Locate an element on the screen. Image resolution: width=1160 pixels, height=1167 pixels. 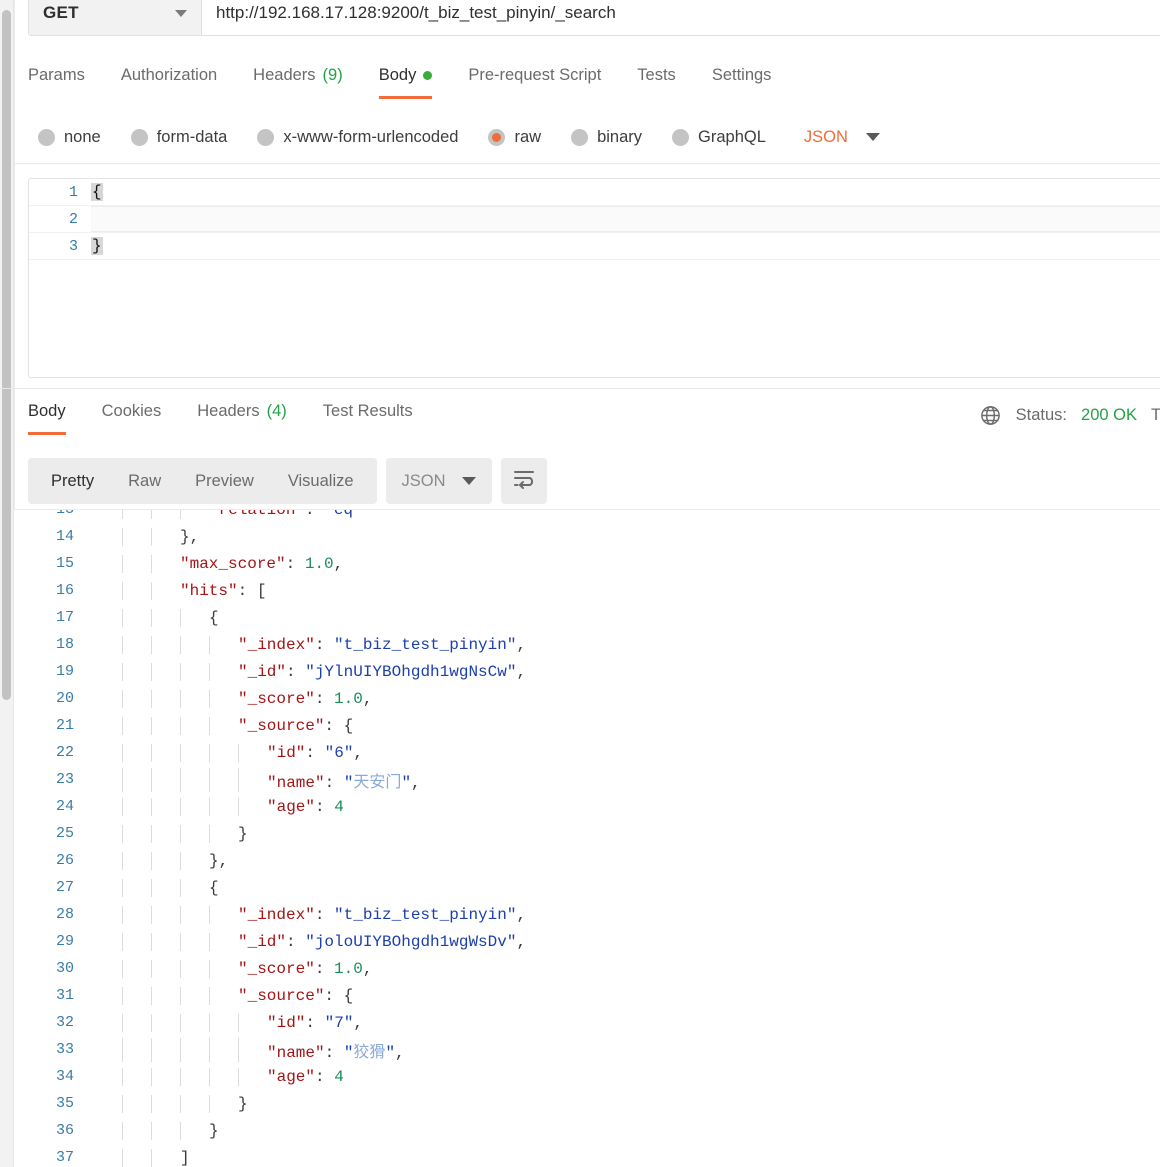
http-method-dropdown: GET is located at coordinates (115, 17).